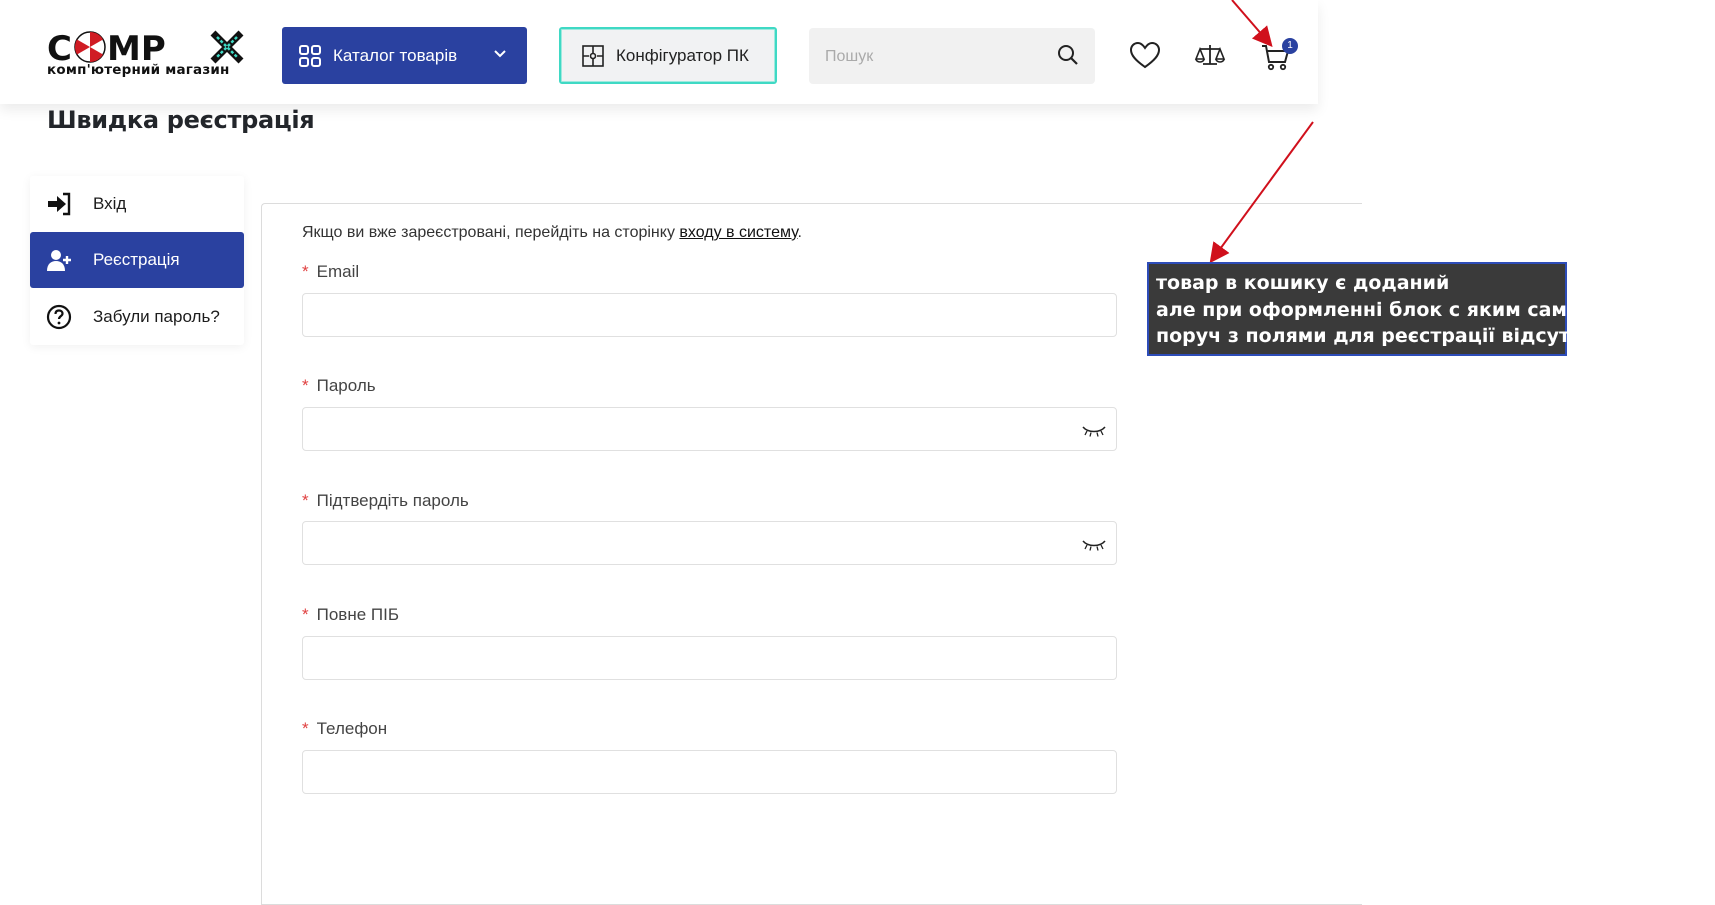  Describe the element at coordinates (59, 260) in the screenshot. I see `add-user-icon` at that location.